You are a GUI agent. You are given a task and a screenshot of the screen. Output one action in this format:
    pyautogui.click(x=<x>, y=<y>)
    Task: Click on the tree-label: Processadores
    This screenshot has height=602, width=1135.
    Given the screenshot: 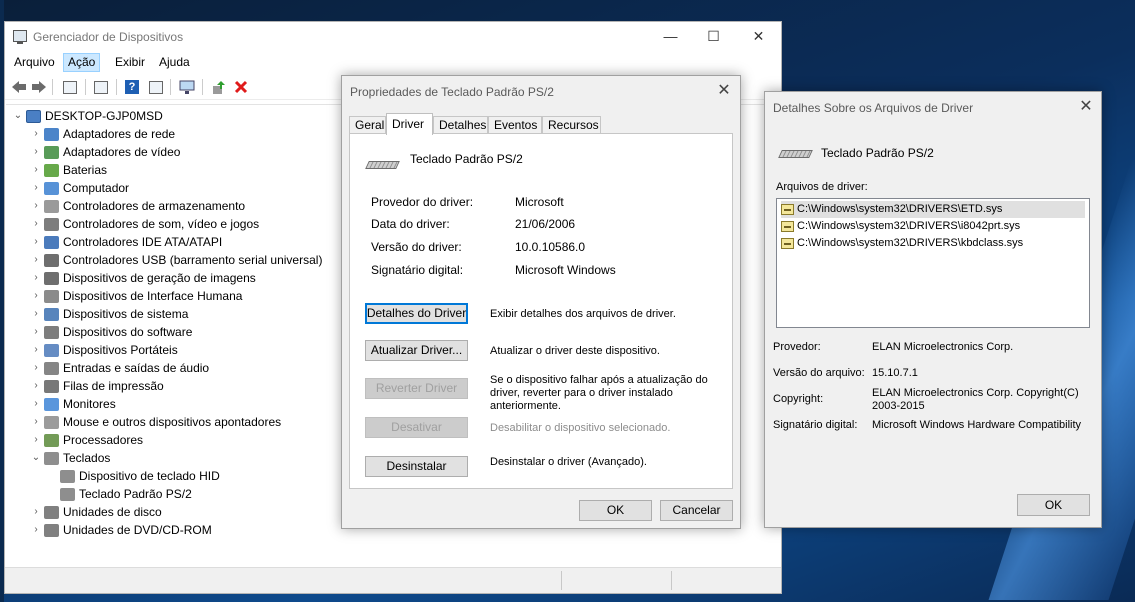 What is the action you would take?
    pyautogui.click(x=103, y=440)
    